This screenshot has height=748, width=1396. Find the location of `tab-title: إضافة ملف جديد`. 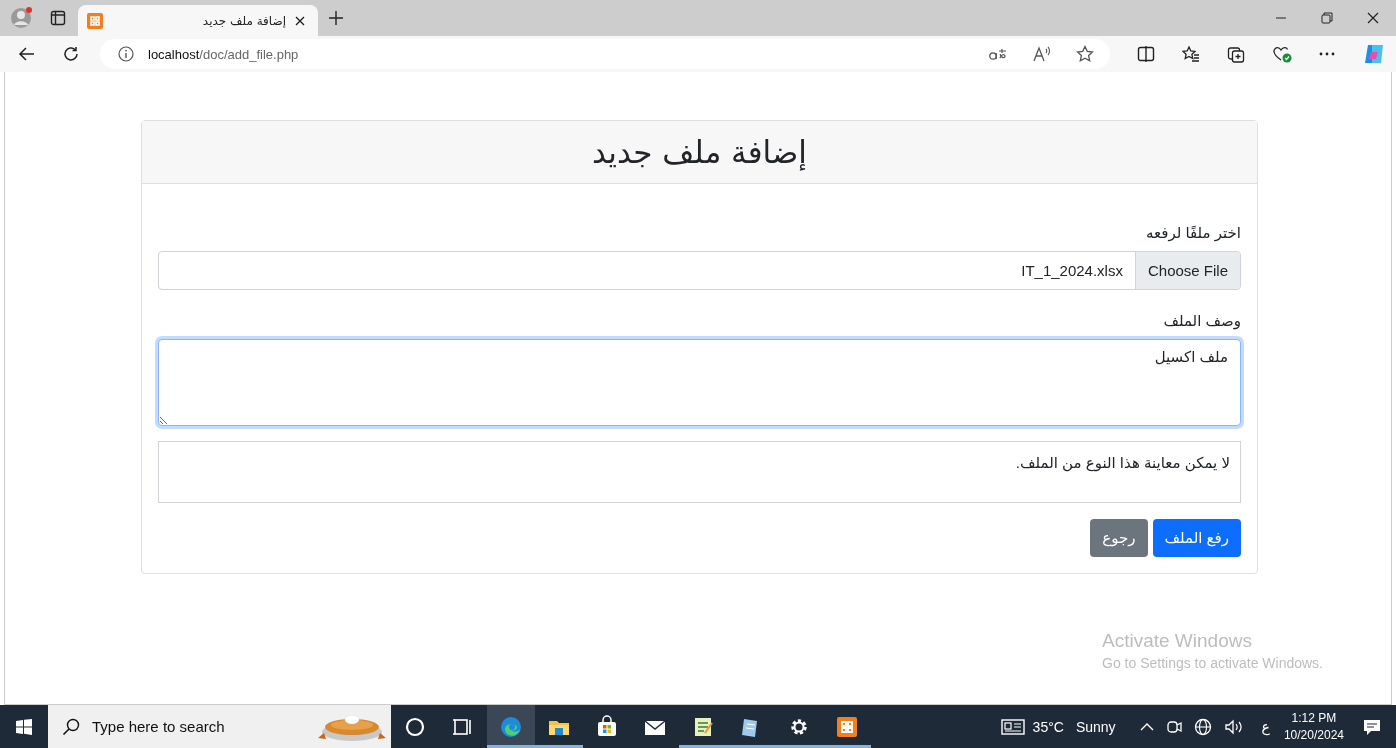

tab-title: إضافة ملف جديد is located at coordinates (243, 20).